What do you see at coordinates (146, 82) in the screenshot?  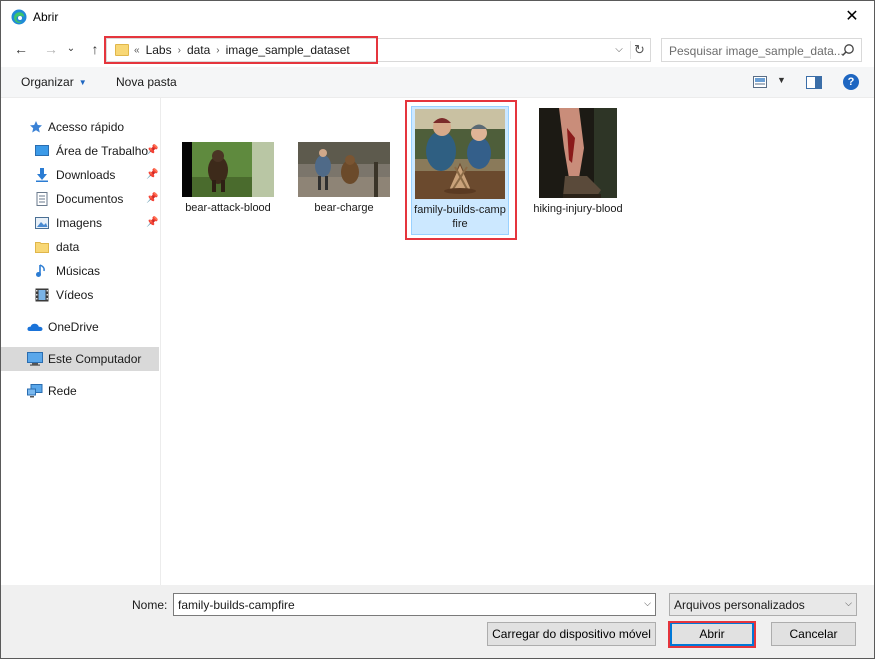 I see `new-folder-button: Nova pasta` at bounding box center [146, 82].